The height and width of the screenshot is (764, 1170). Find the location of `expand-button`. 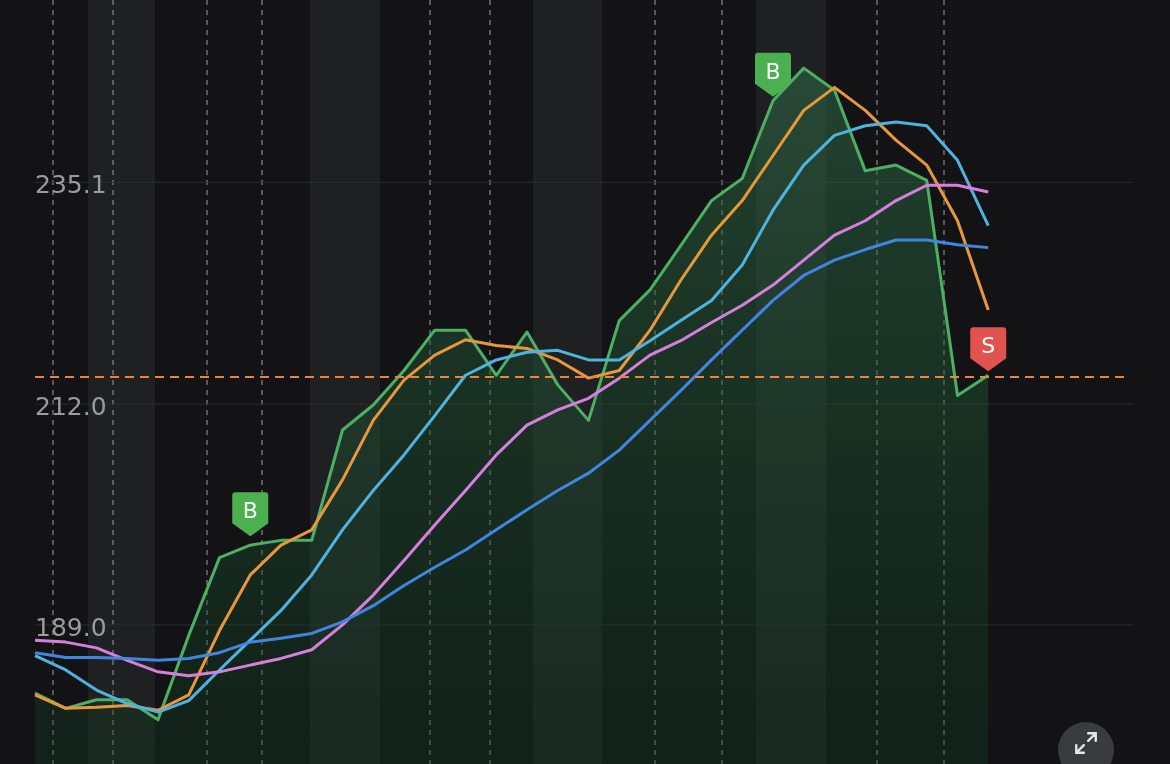

expand-button is located at coordinates (1086, 743).